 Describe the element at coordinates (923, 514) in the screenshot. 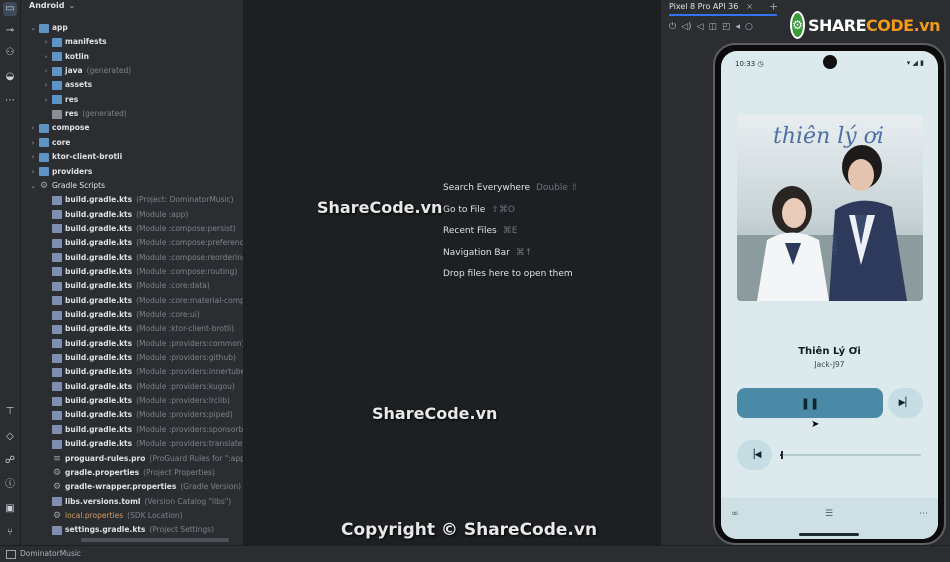

I see `more-options-icon: ⋯` at that location.